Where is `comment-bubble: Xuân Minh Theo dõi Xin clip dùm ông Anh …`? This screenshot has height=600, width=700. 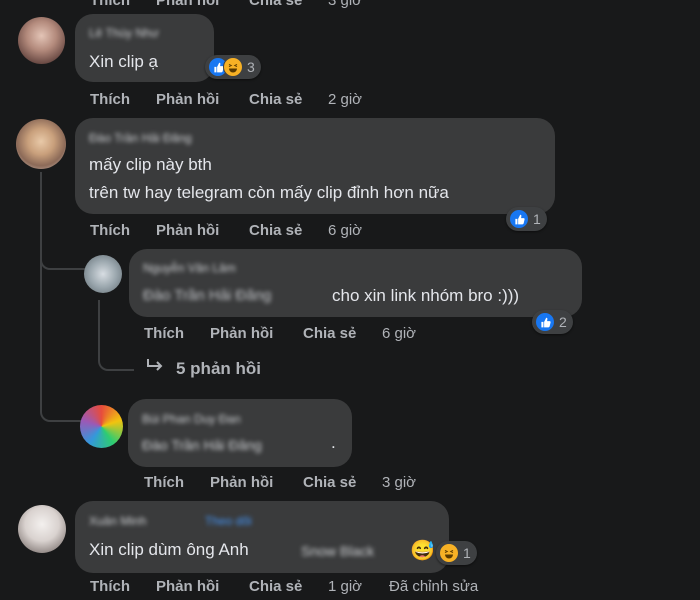 comment-bubble: Xuân Minh Theo dõi Xin clip dùm ông Anh … is located at coordinates (262, 537).